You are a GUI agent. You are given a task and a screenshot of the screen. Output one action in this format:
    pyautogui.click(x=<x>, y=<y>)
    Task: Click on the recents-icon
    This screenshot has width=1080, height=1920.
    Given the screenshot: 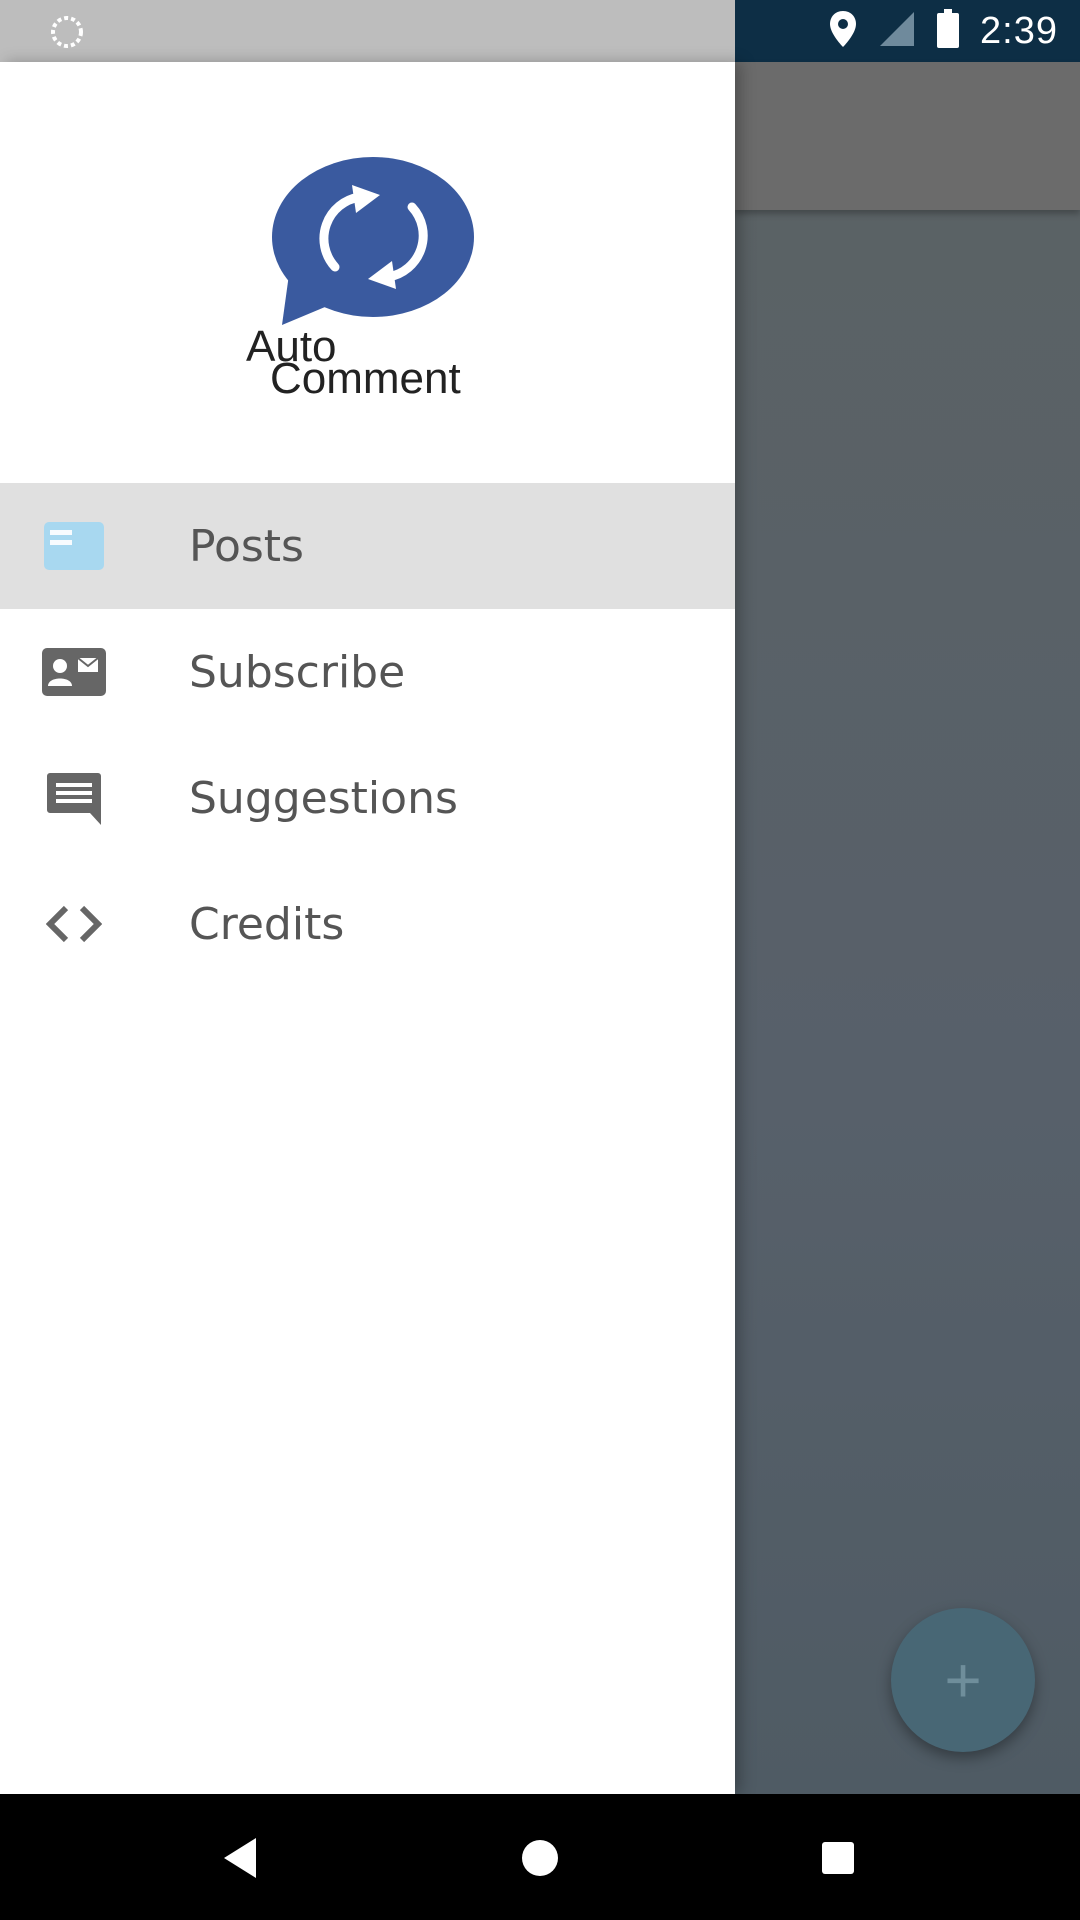 What is the action you would take?
    pyautogui.click(x=838, y=1858)
    